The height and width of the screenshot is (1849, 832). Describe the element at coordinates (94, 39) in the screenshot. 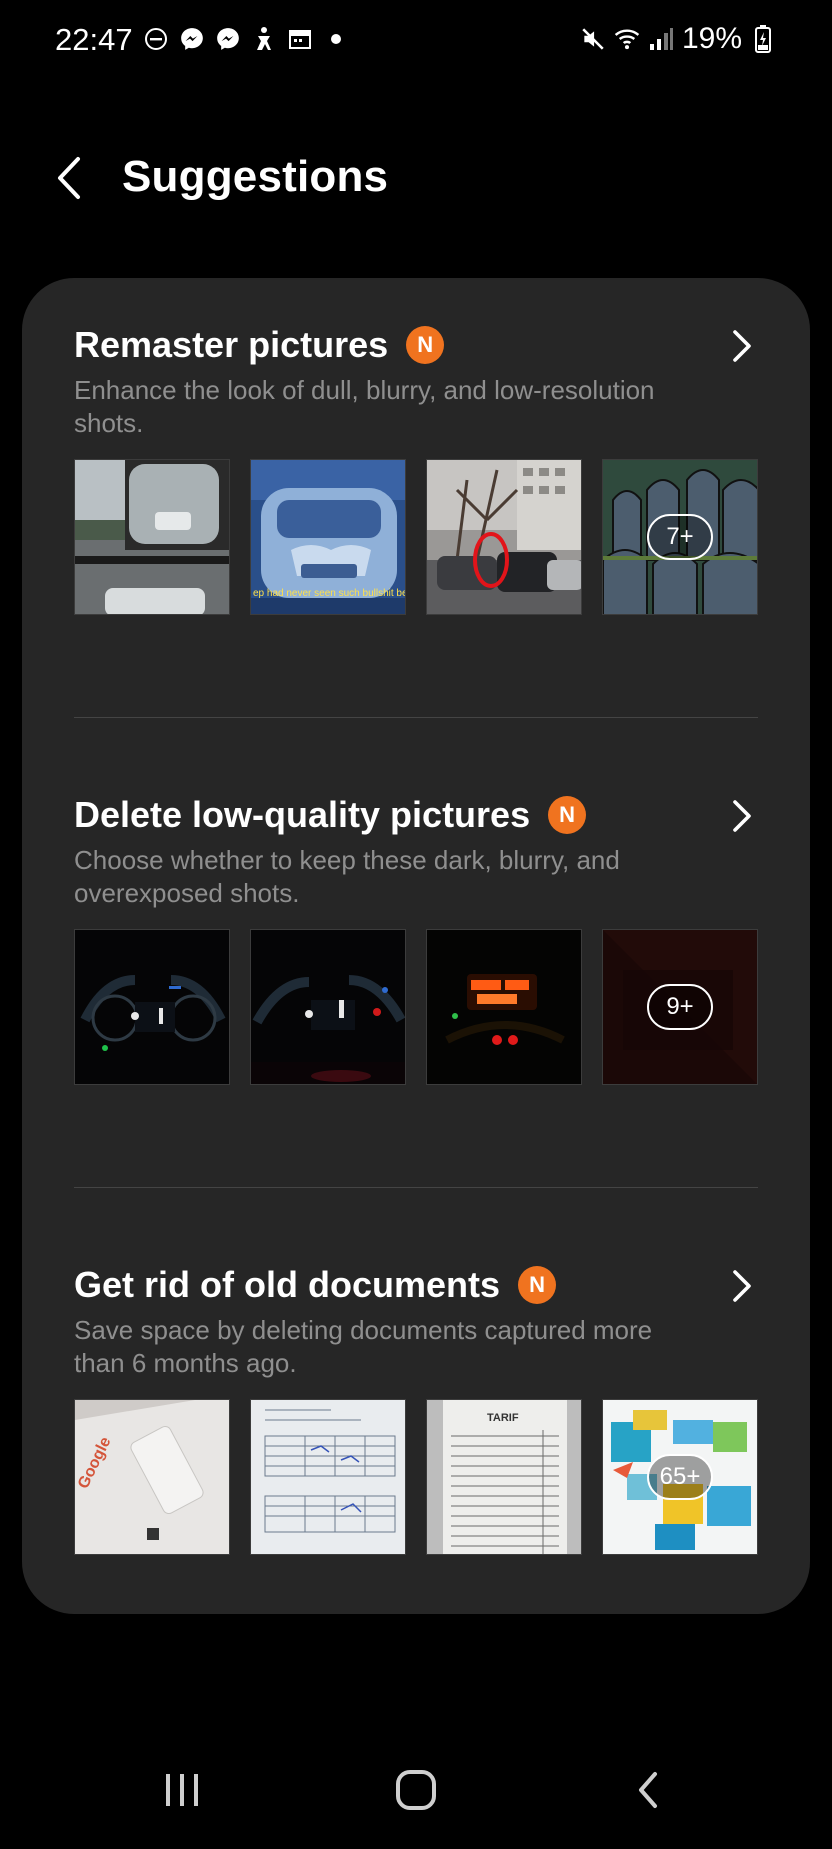

I see `status-time: 22:47` at that location.